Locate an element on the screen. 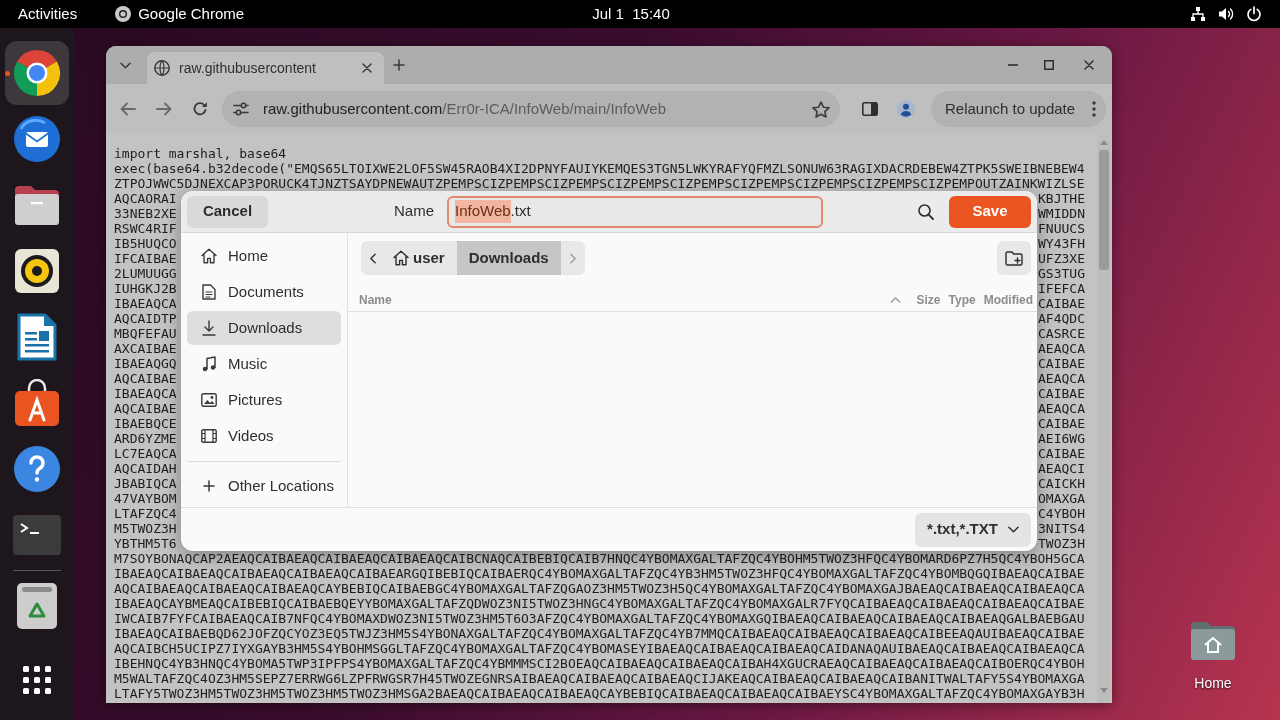 Image resolution: width=1280 pixels, height=720 pixels. code-line: AXCAIBAE is located at coordinates (145, 348).